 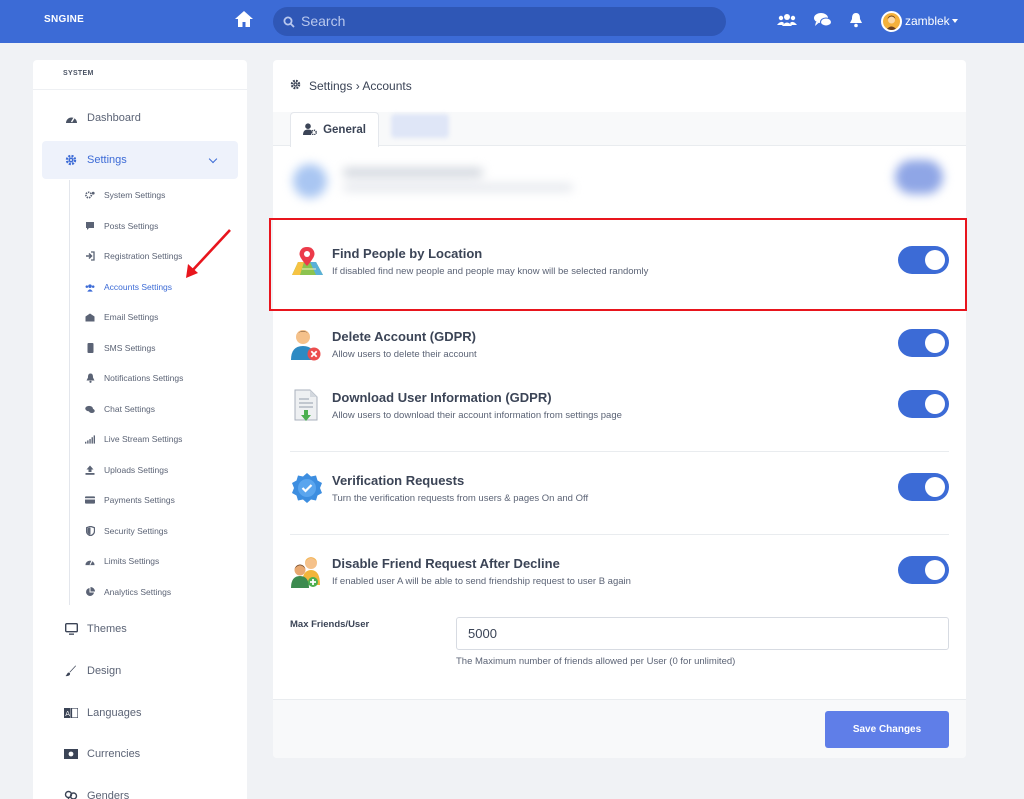 What do you see at coordinates (307, 262) in the screenshot?
I see `map-pin-icon` at bounding box center [307, 262].